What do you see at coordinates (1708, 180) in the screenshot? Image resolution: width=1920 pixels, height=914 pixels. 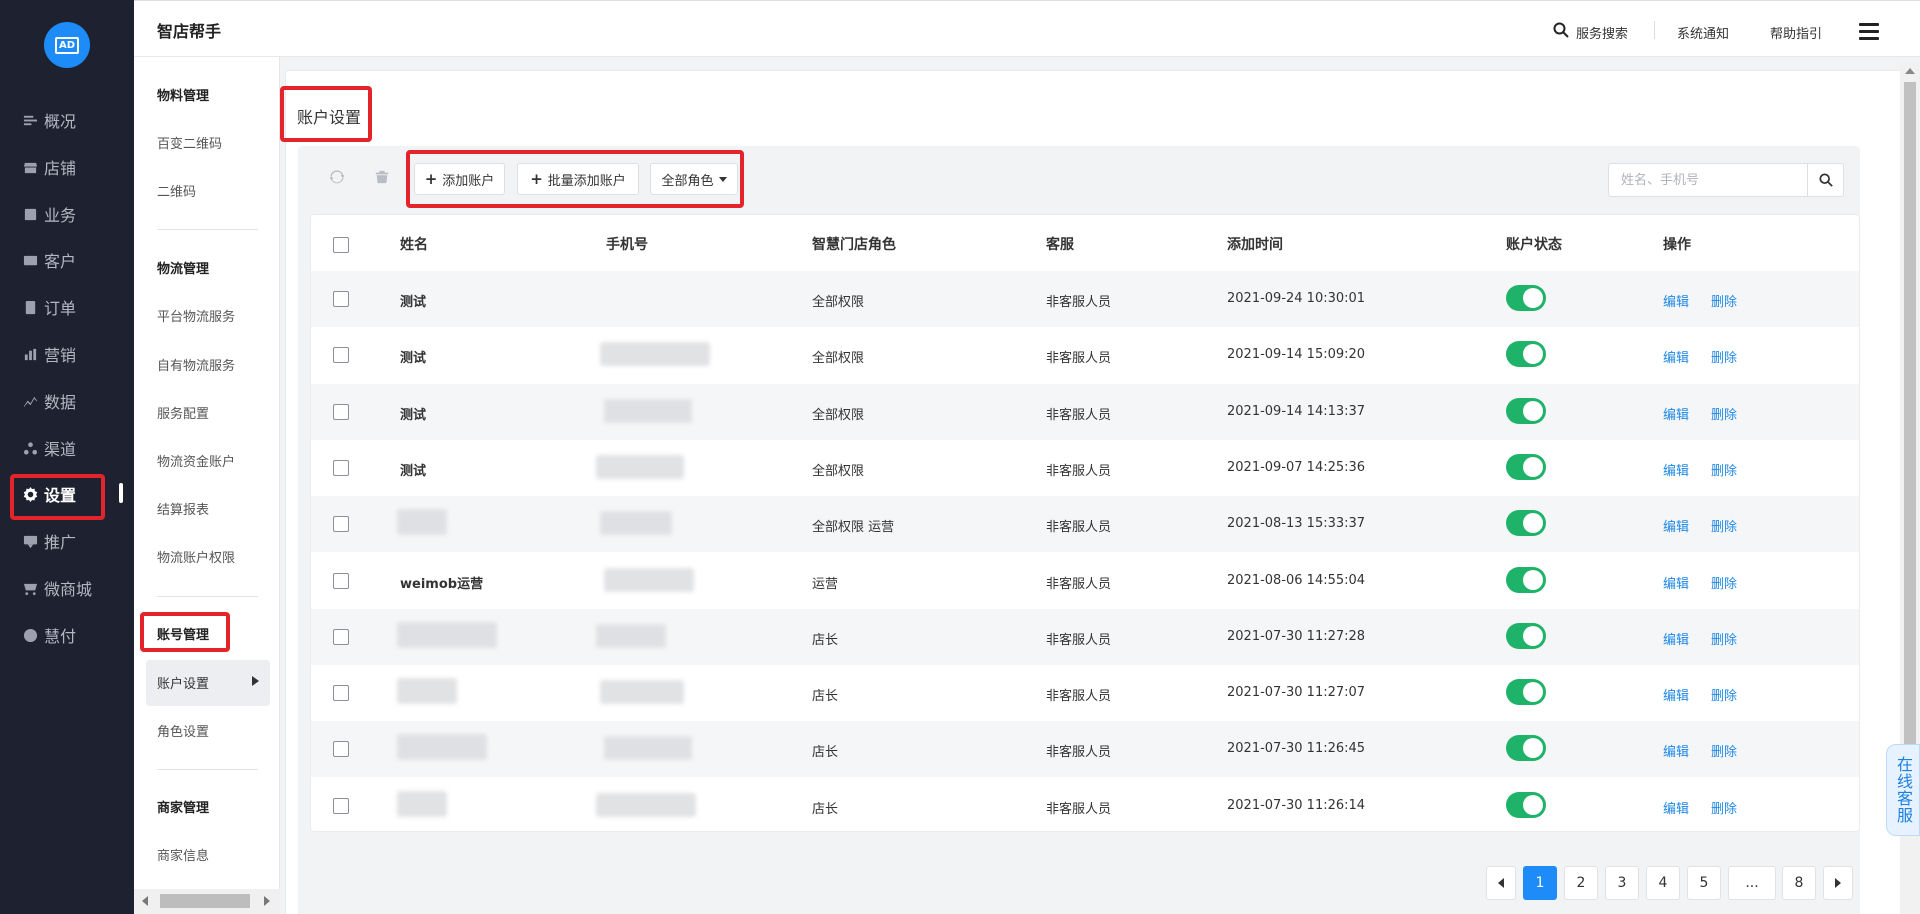 I see `search-input` at bounding box center [1708, 180].